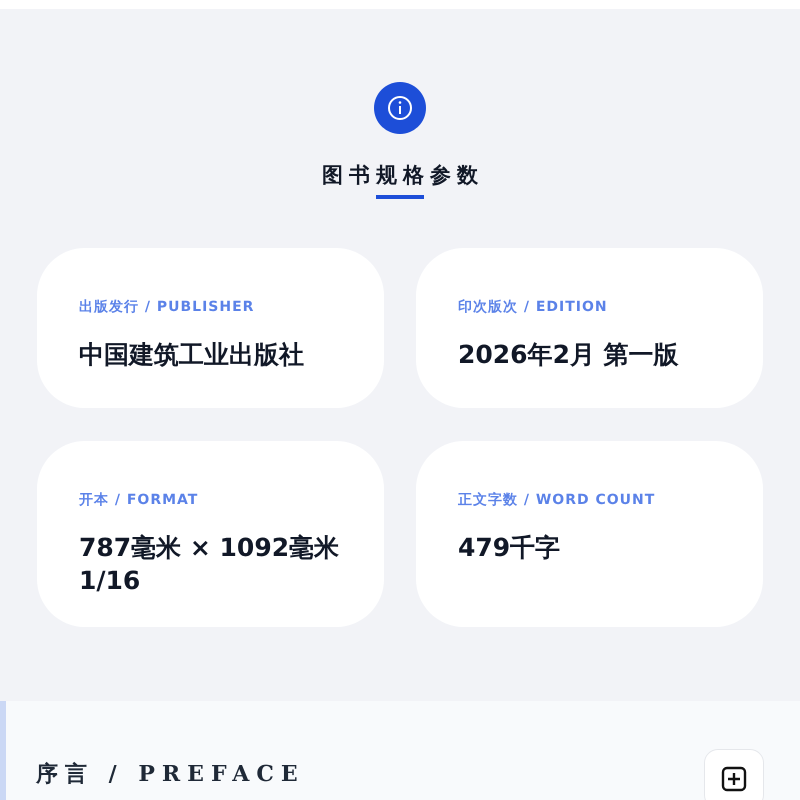  What do you see at coordinates (209, 564) in the screenshot?
I see `spec-value: 787毫米 × 1092毫米 1/16` at bounding box center [209, 564].